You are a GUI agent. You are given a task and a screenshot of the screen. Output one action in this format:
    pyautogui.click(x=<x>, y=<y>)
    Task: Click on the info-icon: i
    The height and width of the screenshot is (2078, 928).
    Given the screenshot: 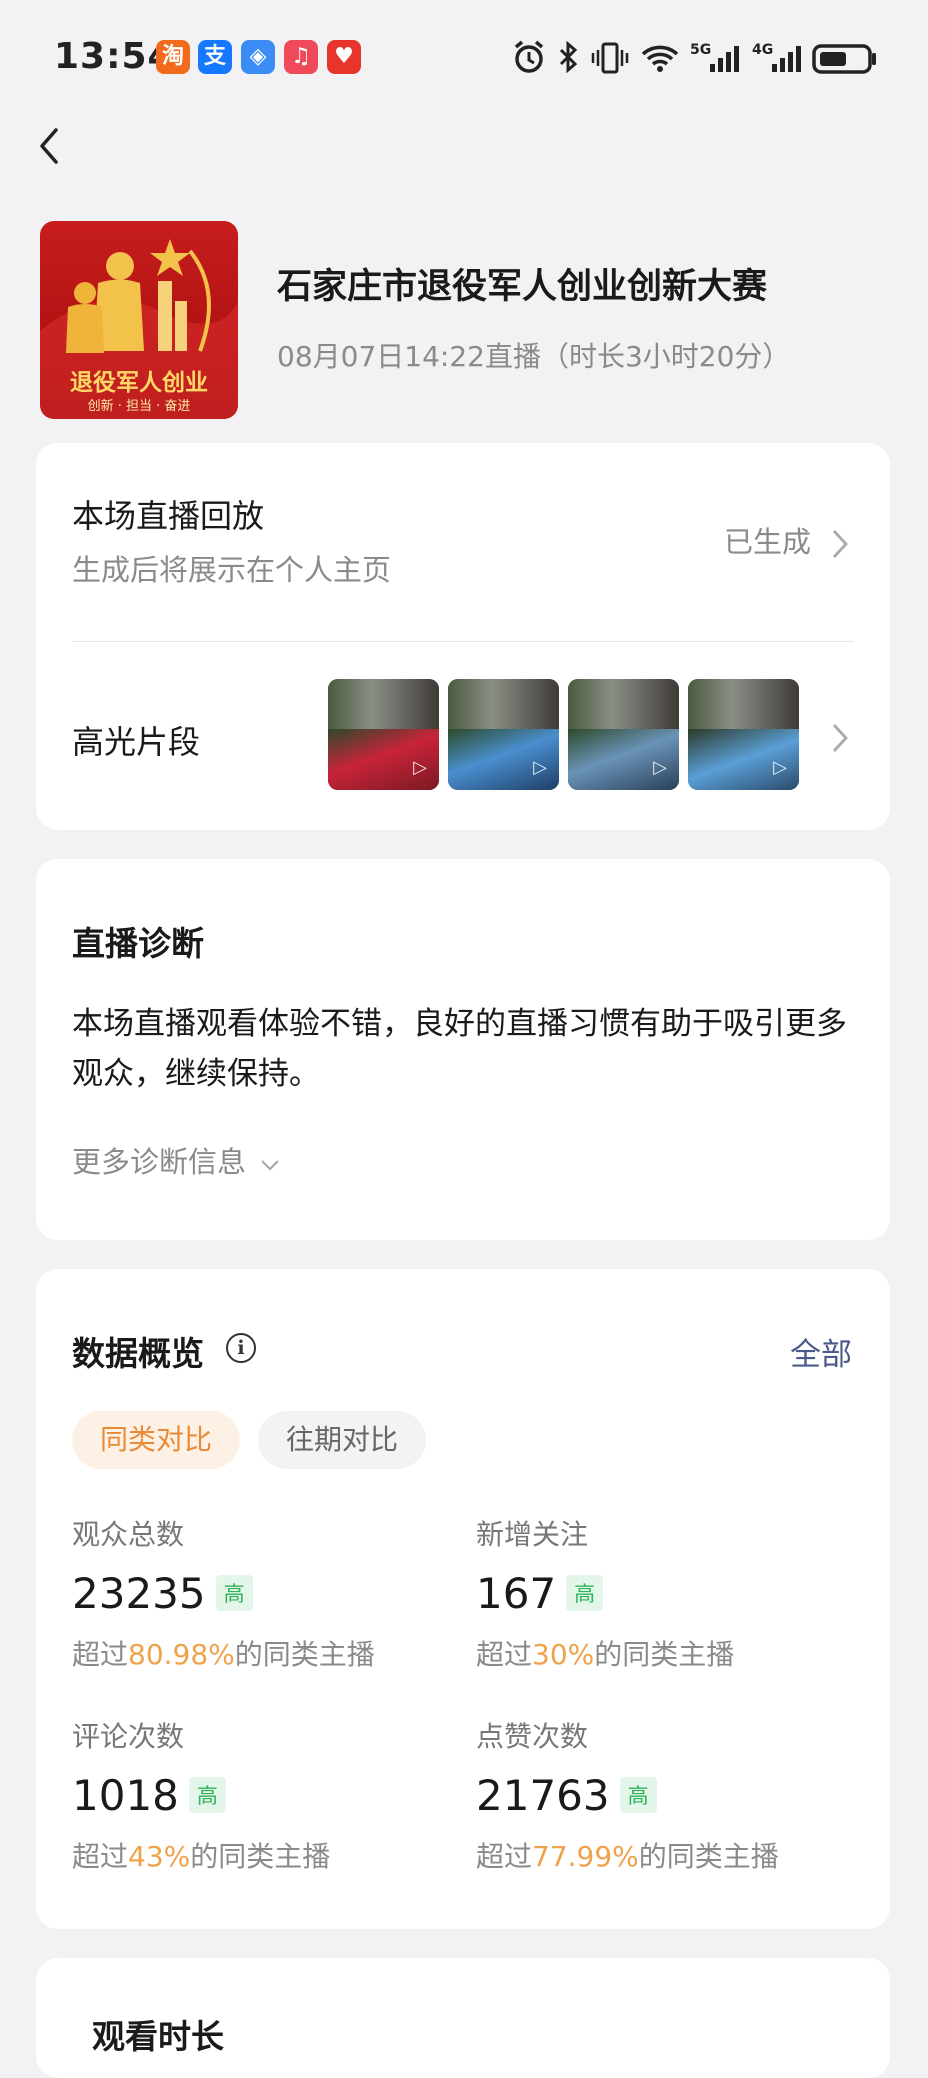 What is the action you would take?
    pyautogui.click(x=241, y=1348)
    